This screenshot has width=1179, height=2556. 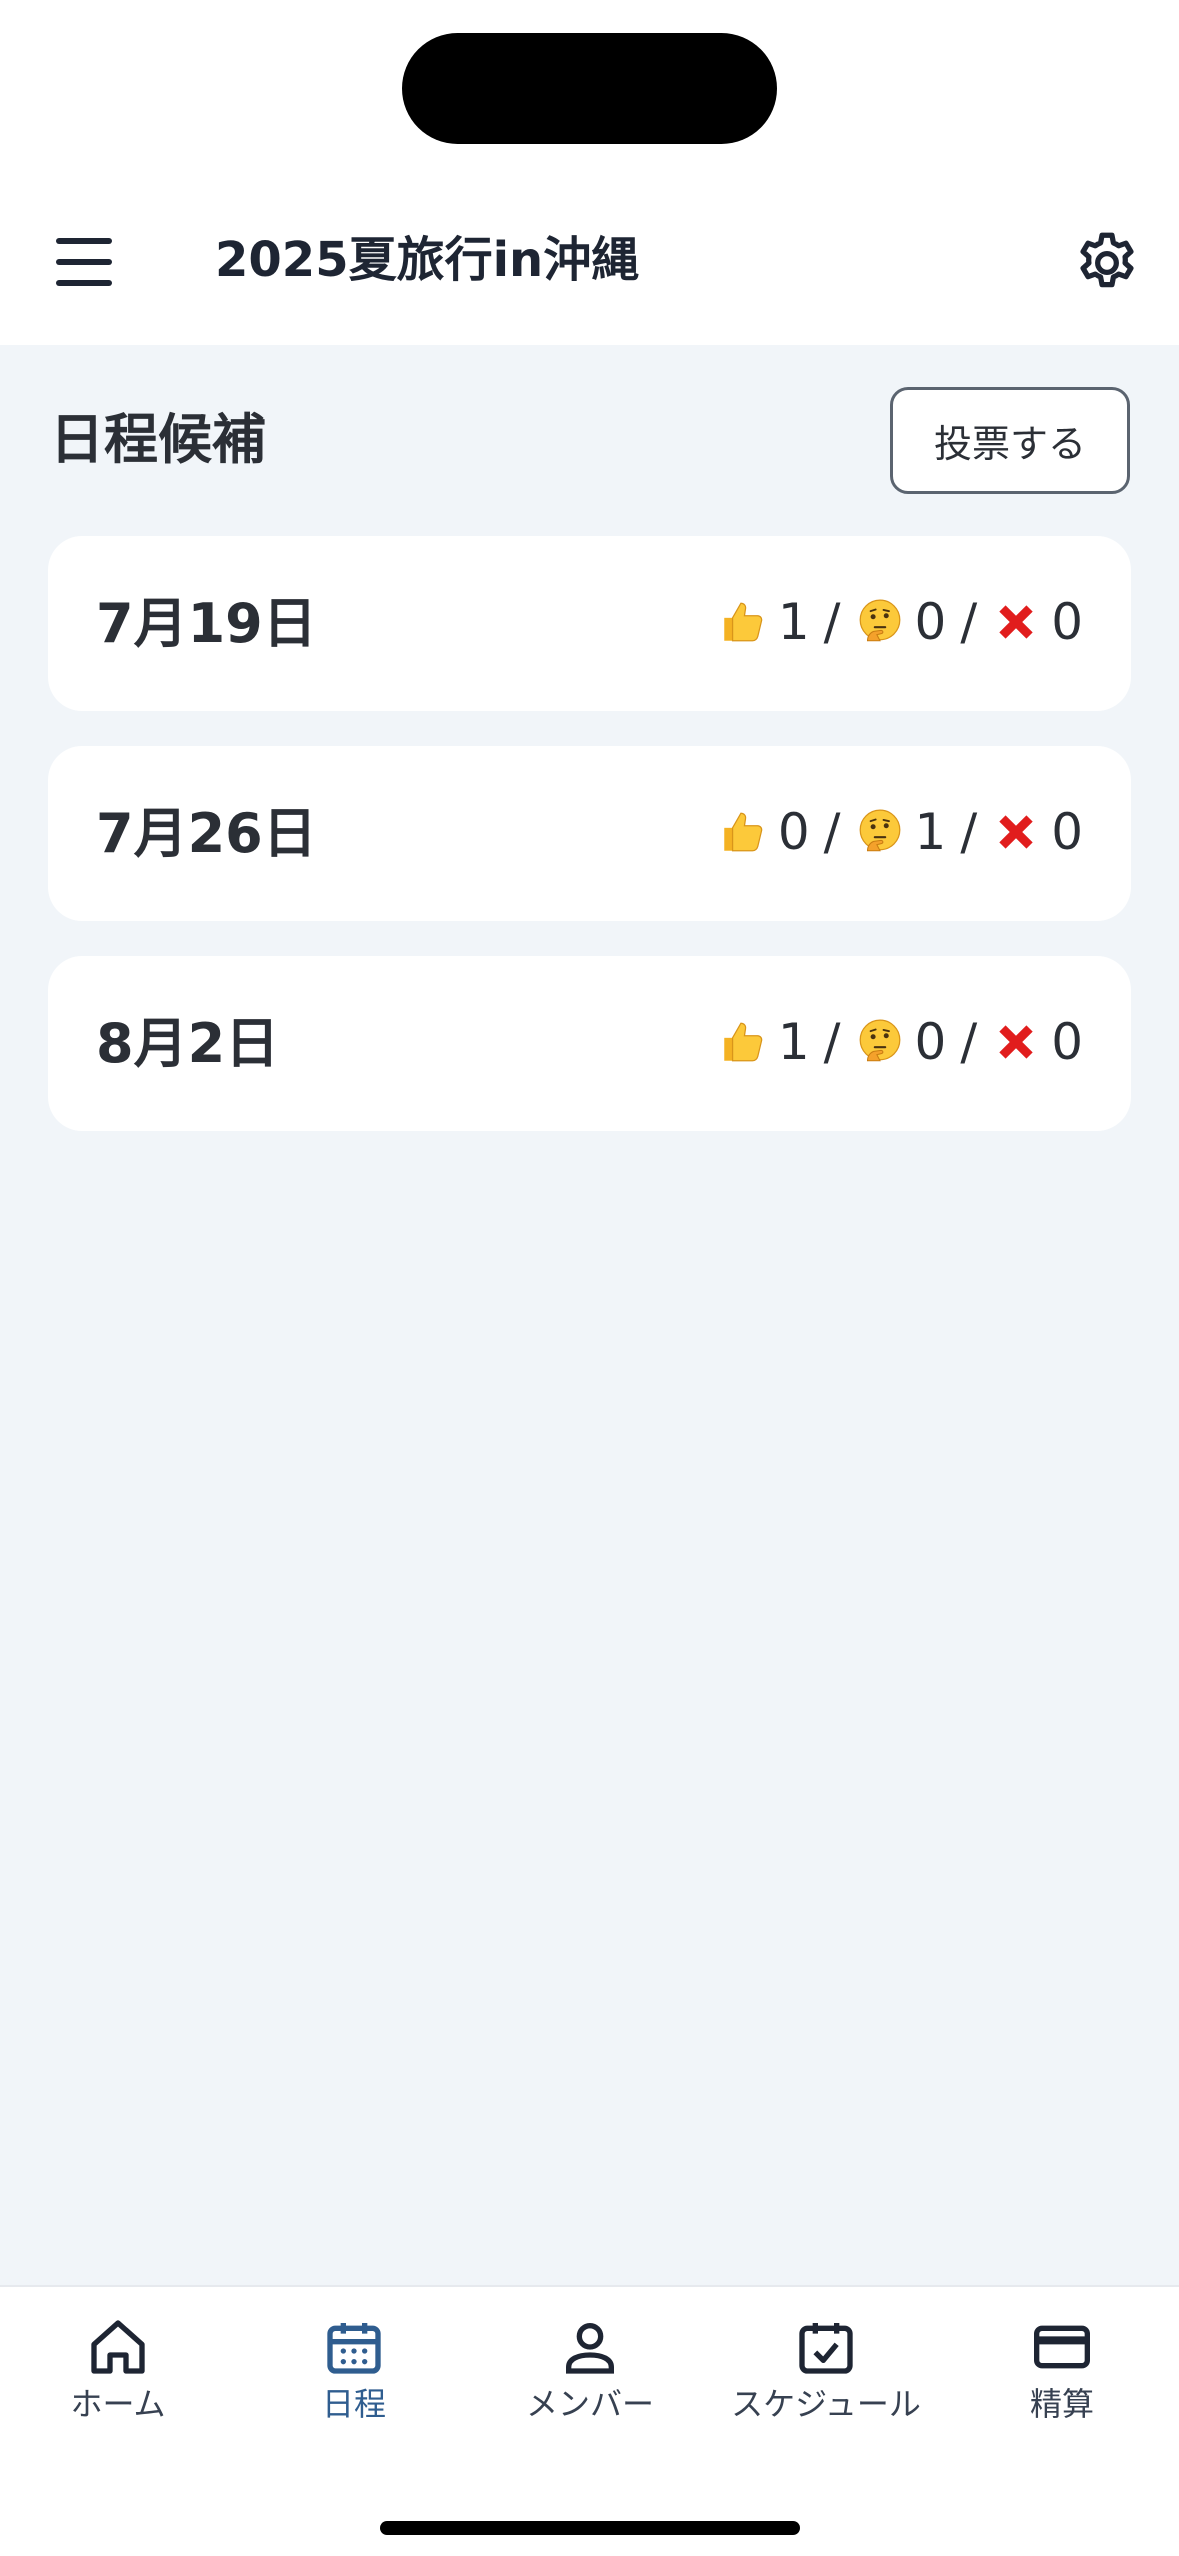 I want to click on vote-button: 投票する, so click(x=1010, y=440).